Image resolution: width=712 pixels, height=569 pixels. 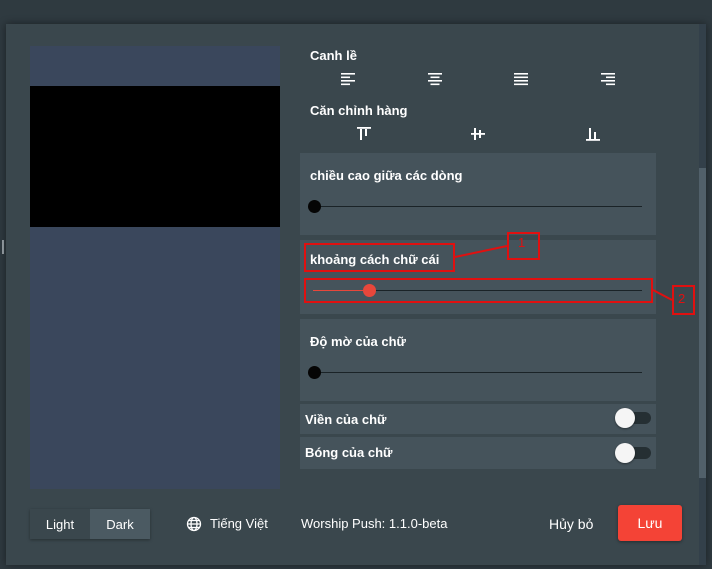 What do you see at coordinates (563, 273) in the screenshot?
I see `annotation-connectors` at bounding box center [563, 273].